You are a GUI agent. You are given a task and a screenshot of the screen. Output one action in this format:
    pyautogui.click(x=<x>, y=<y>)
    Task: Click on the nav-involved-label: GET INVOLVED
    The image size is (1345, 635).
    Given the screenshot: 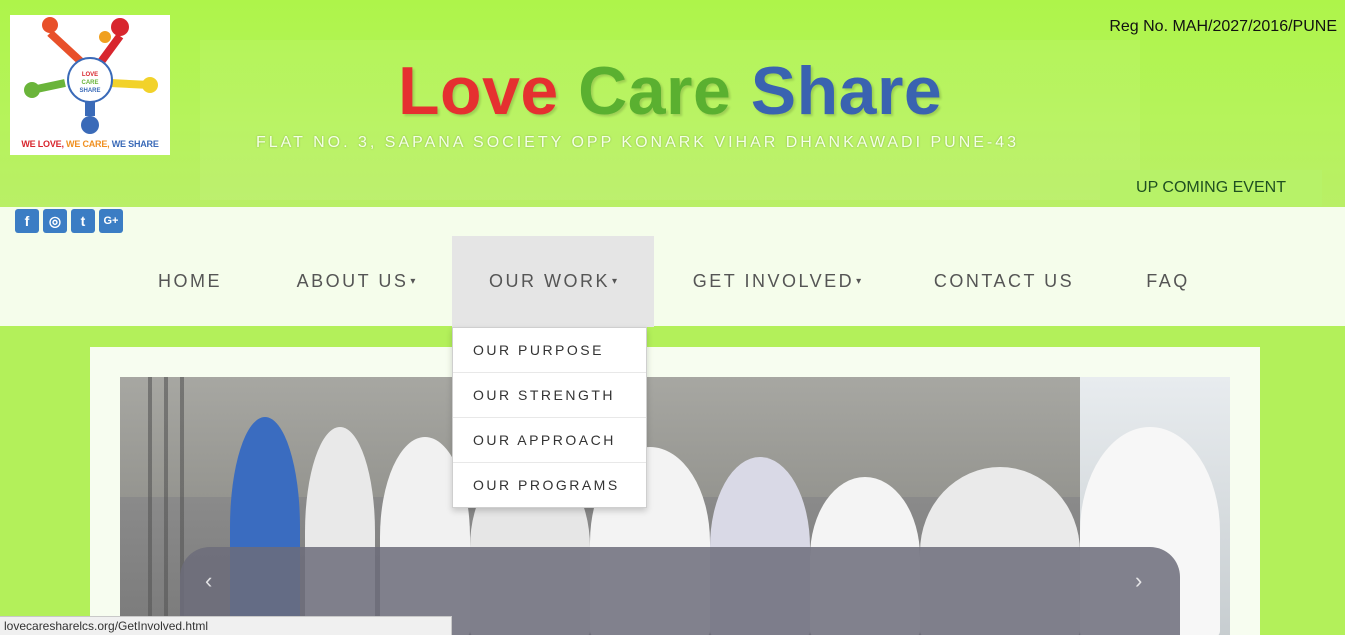 What is the action you would take?
    pyautogui.click(x=773, y=280)
    